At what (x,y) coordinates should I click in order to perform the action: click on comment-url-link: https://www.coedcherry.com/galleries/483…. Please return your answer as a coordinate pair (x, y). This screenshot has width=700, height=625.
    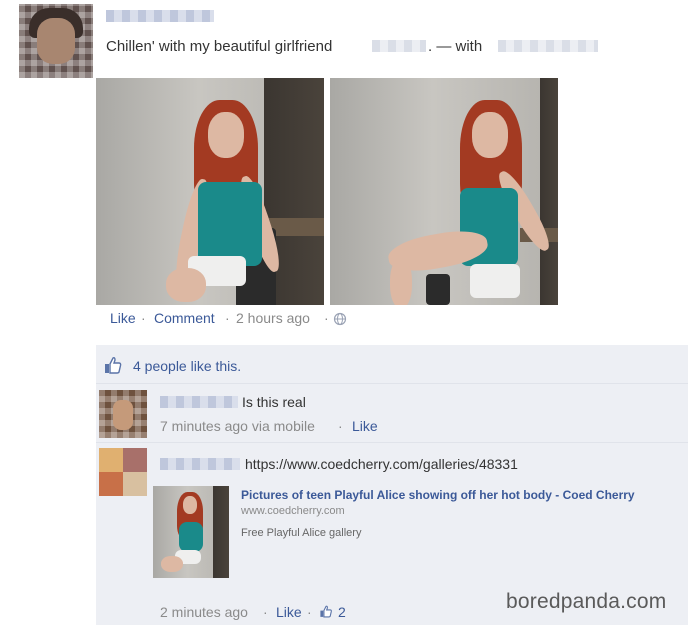
    Looking at the image, I should click on (381, 464).